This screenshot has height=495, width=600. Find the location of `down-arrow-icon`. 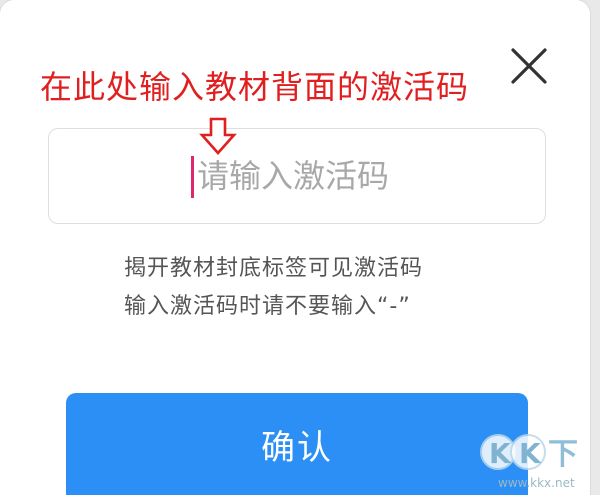

down-arrow-icon is located at coordinates (218, 136).